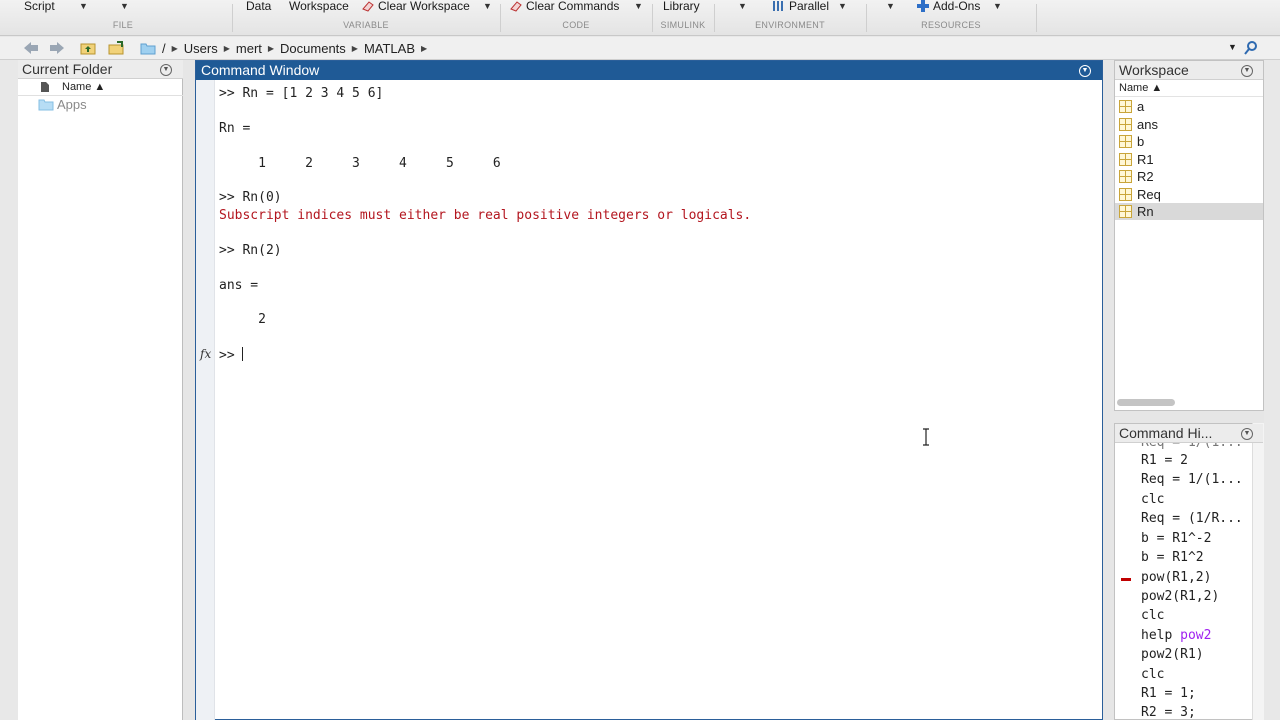  What do you see at coordinates (683, 25) in the screenshot?
I see `simulink-group-label: SIMULINK` at bounding box center [683, 25].